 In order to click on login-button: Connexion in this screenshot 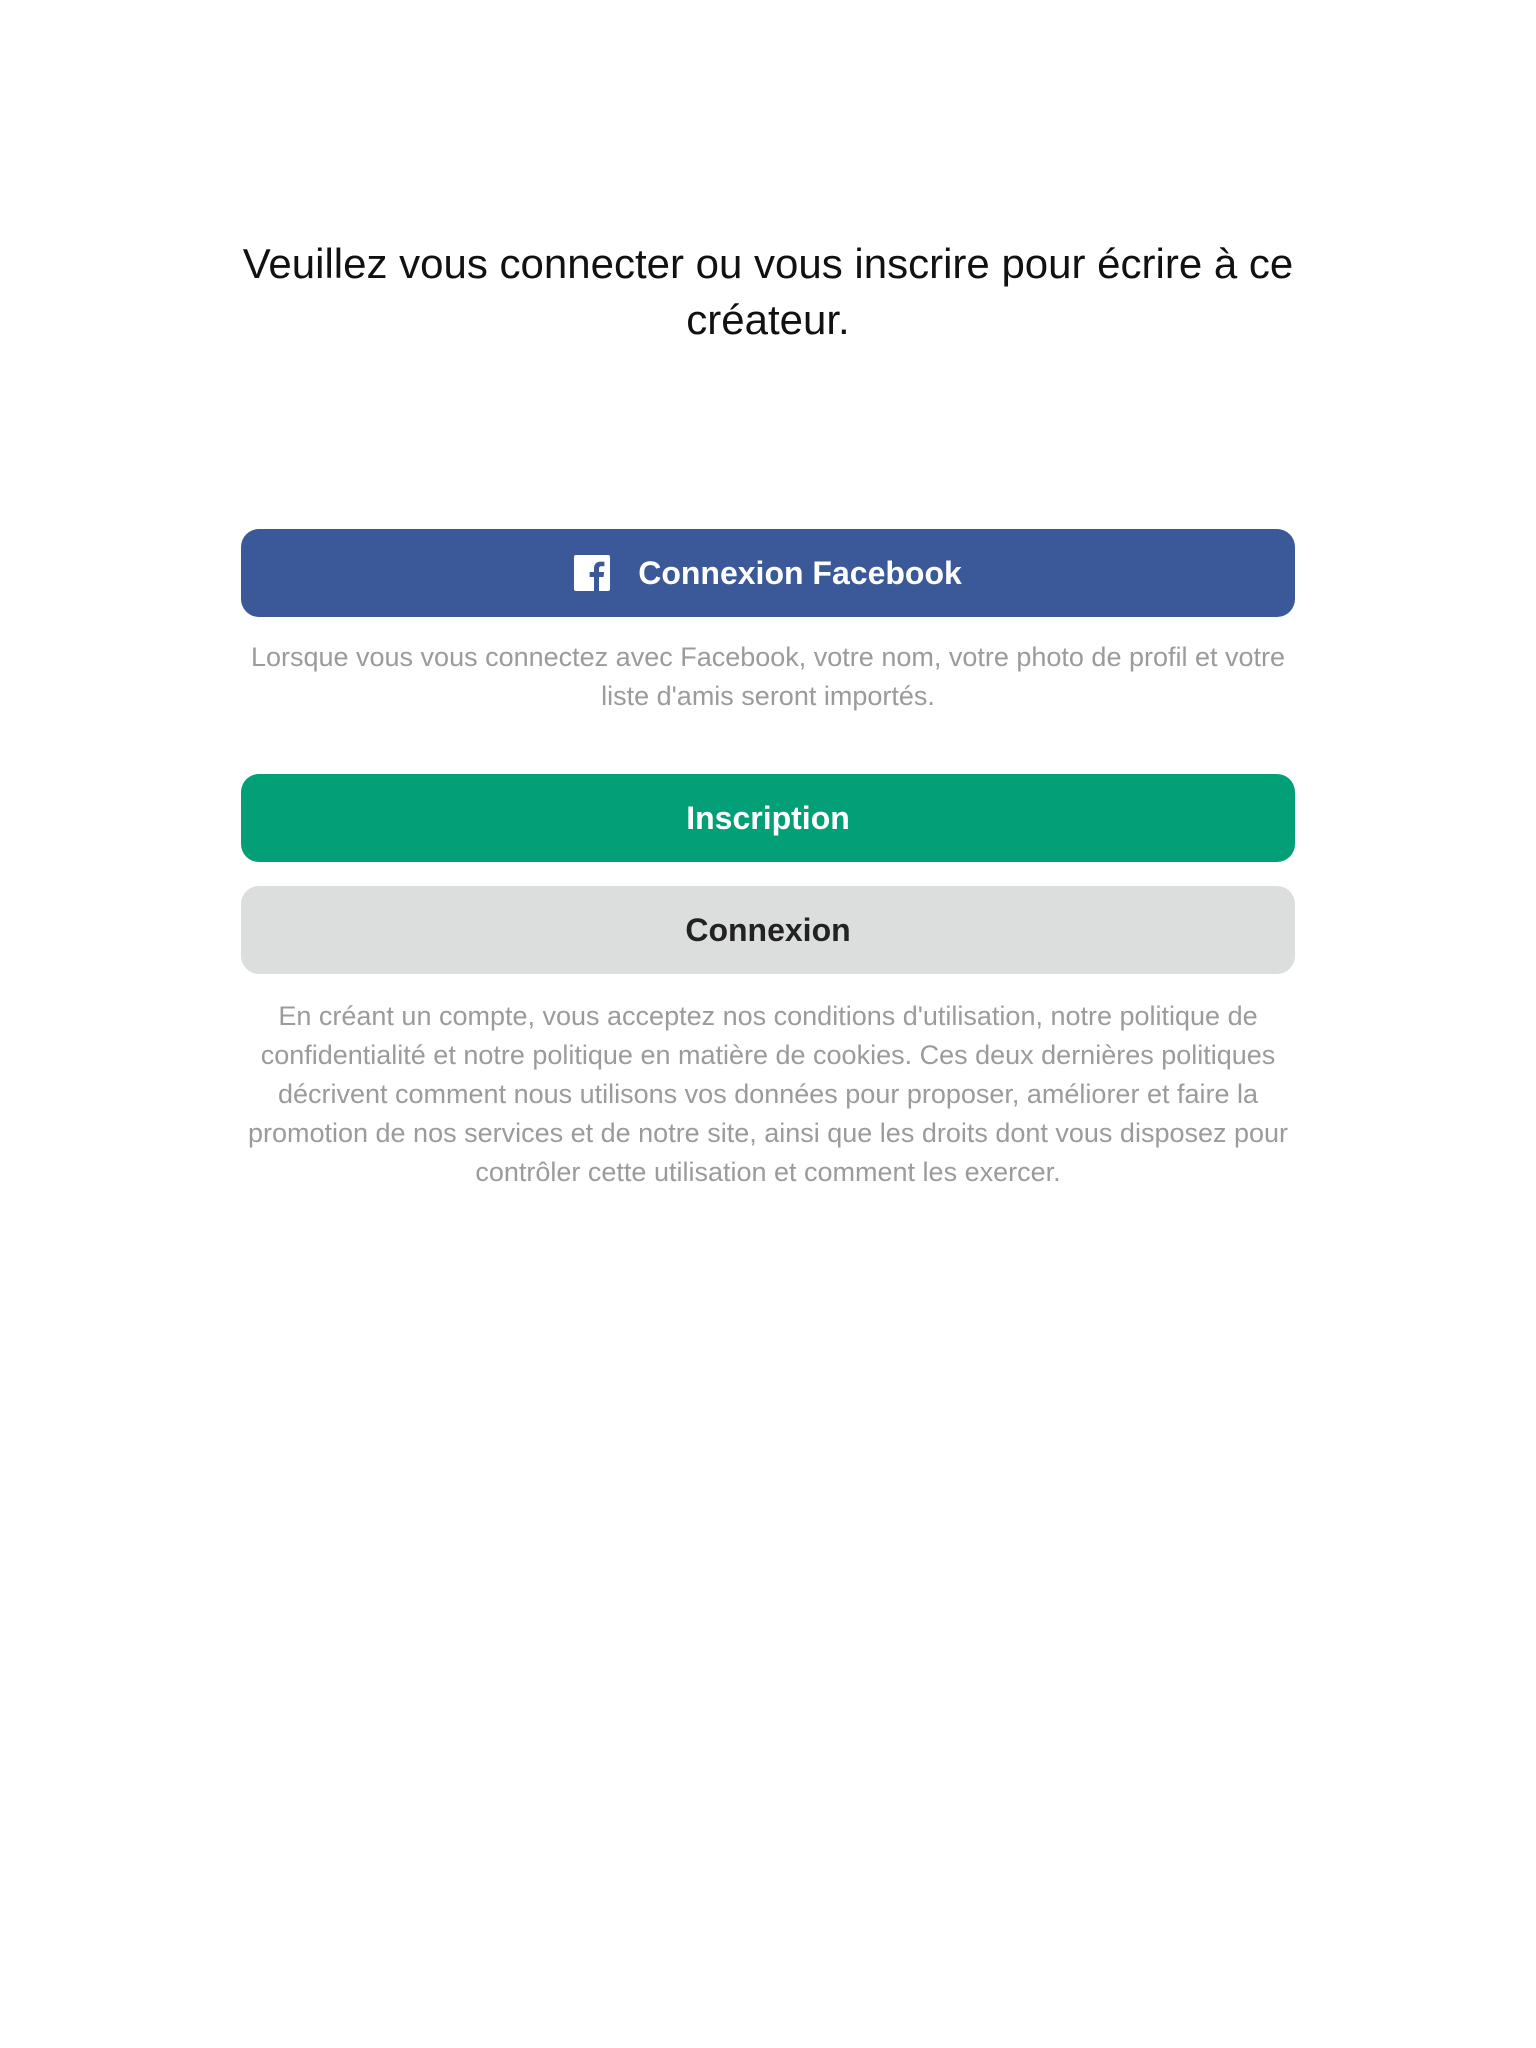, I will do `click(768, 930)`.